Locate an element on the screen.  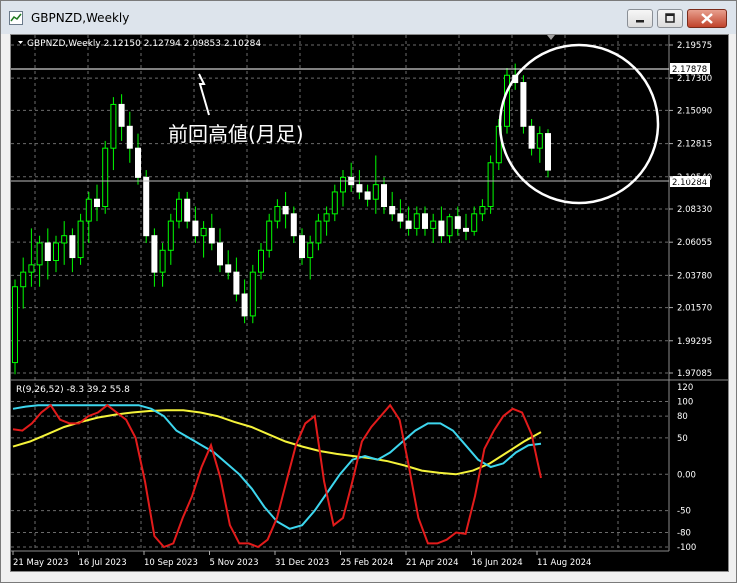
maximize-button is located at coordinates (670, 18).